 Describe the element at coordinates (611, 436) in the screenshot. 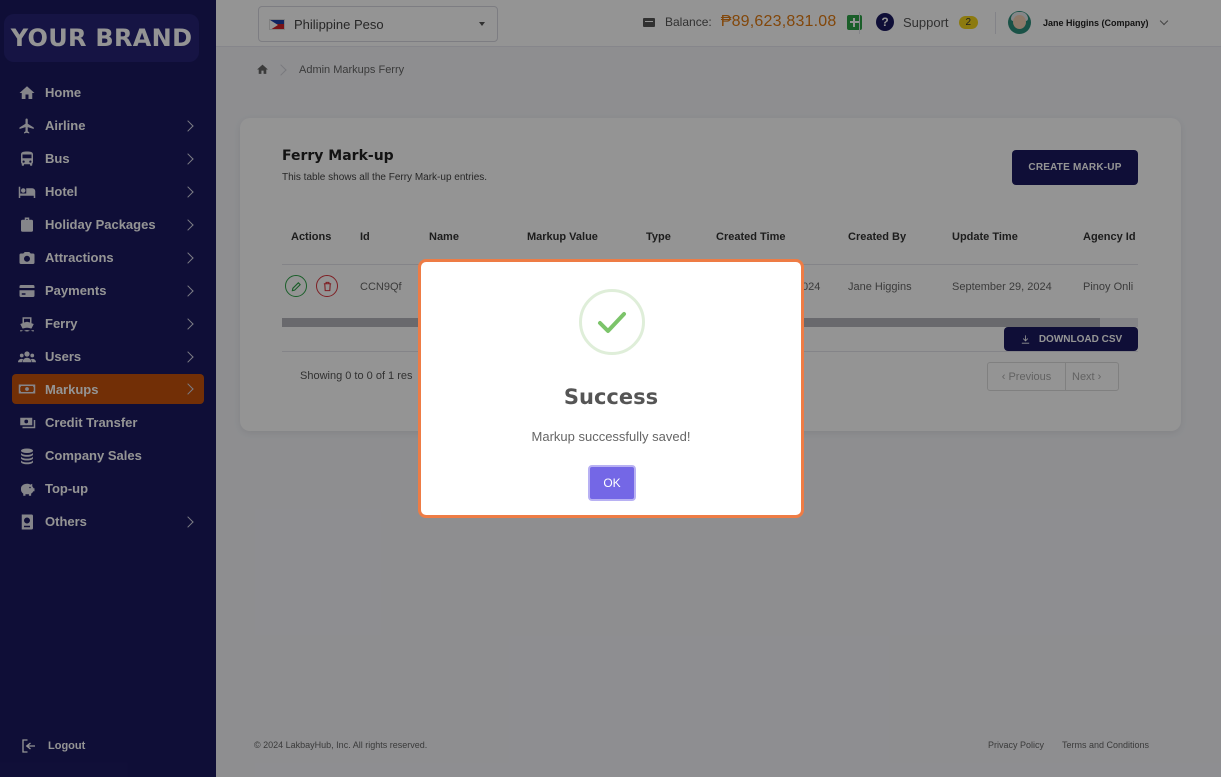

I see `dialog-message: Markup successfully saved!` at that location.